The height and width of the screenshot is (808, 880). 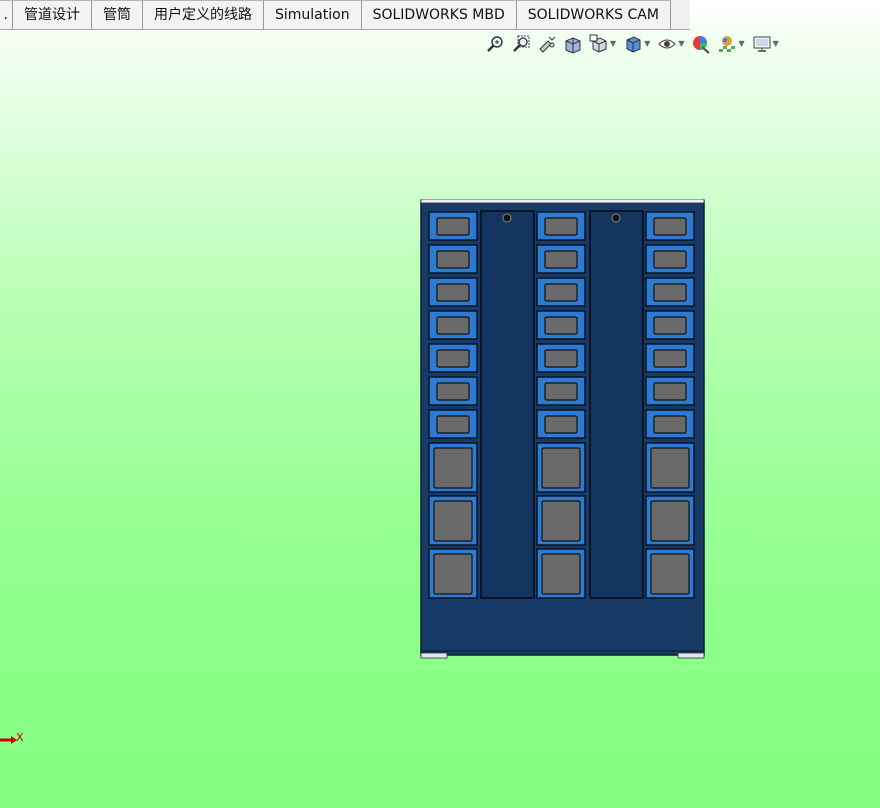 I want to click on view-settings-dropdown-icon: ▼, so click(x=776, y=44).